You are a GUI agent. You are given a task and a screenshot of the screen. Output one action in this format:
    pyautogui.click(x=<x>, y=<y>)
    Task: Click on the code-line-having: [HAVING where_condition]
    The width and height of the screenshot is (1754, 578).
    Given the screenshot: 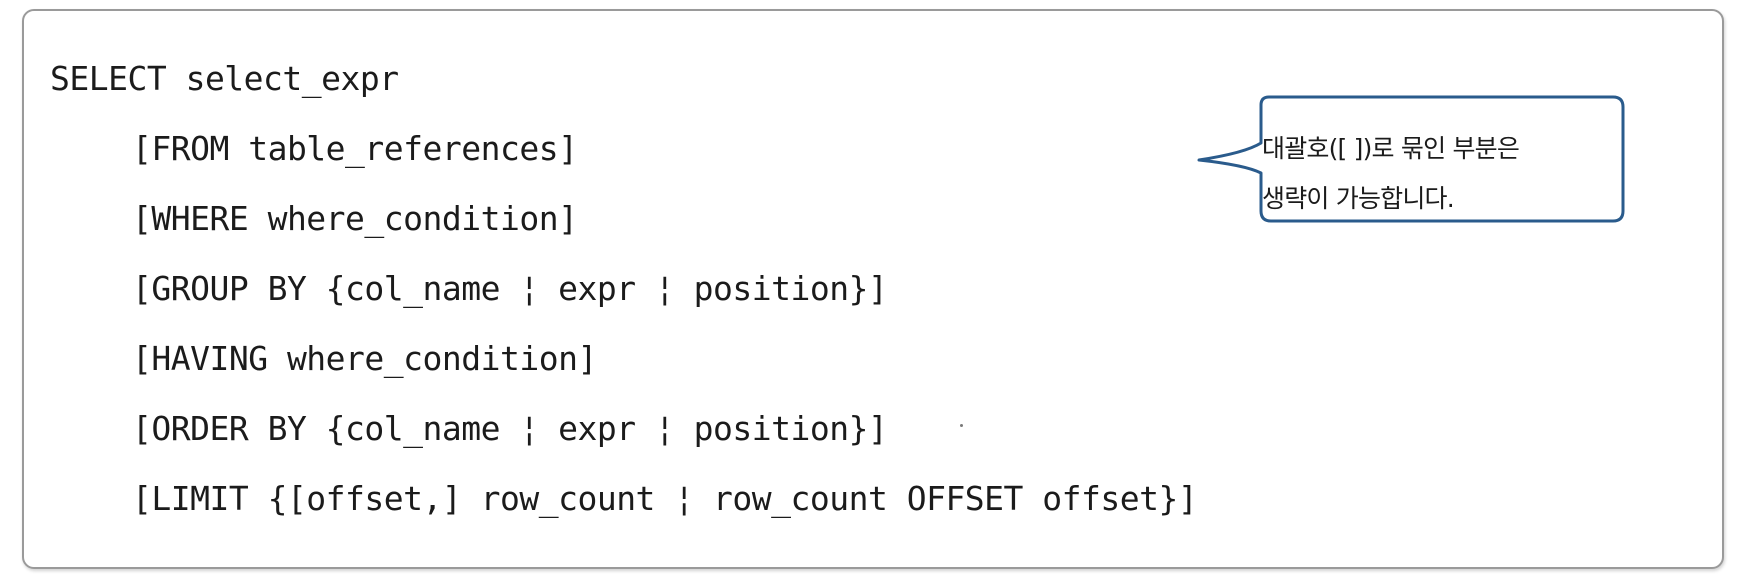 What is the action you would take?
    pyautogui.click(x=364, y=358)
    